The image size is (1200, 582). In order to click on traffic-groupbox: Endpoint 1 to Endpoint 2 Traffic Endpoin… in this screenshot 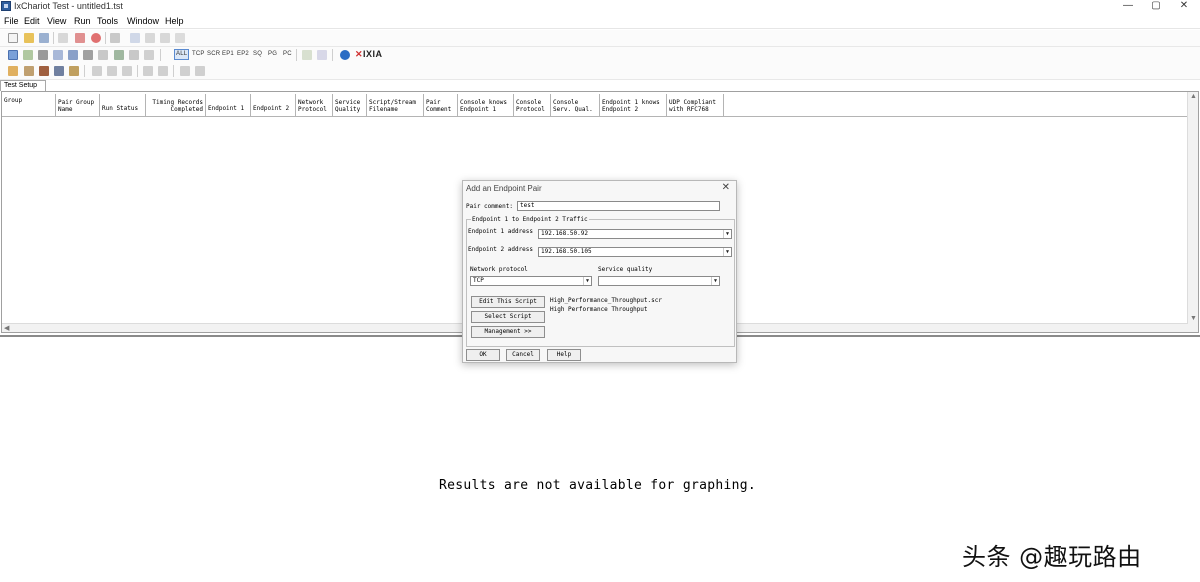, I will do `click(600, 281)`.